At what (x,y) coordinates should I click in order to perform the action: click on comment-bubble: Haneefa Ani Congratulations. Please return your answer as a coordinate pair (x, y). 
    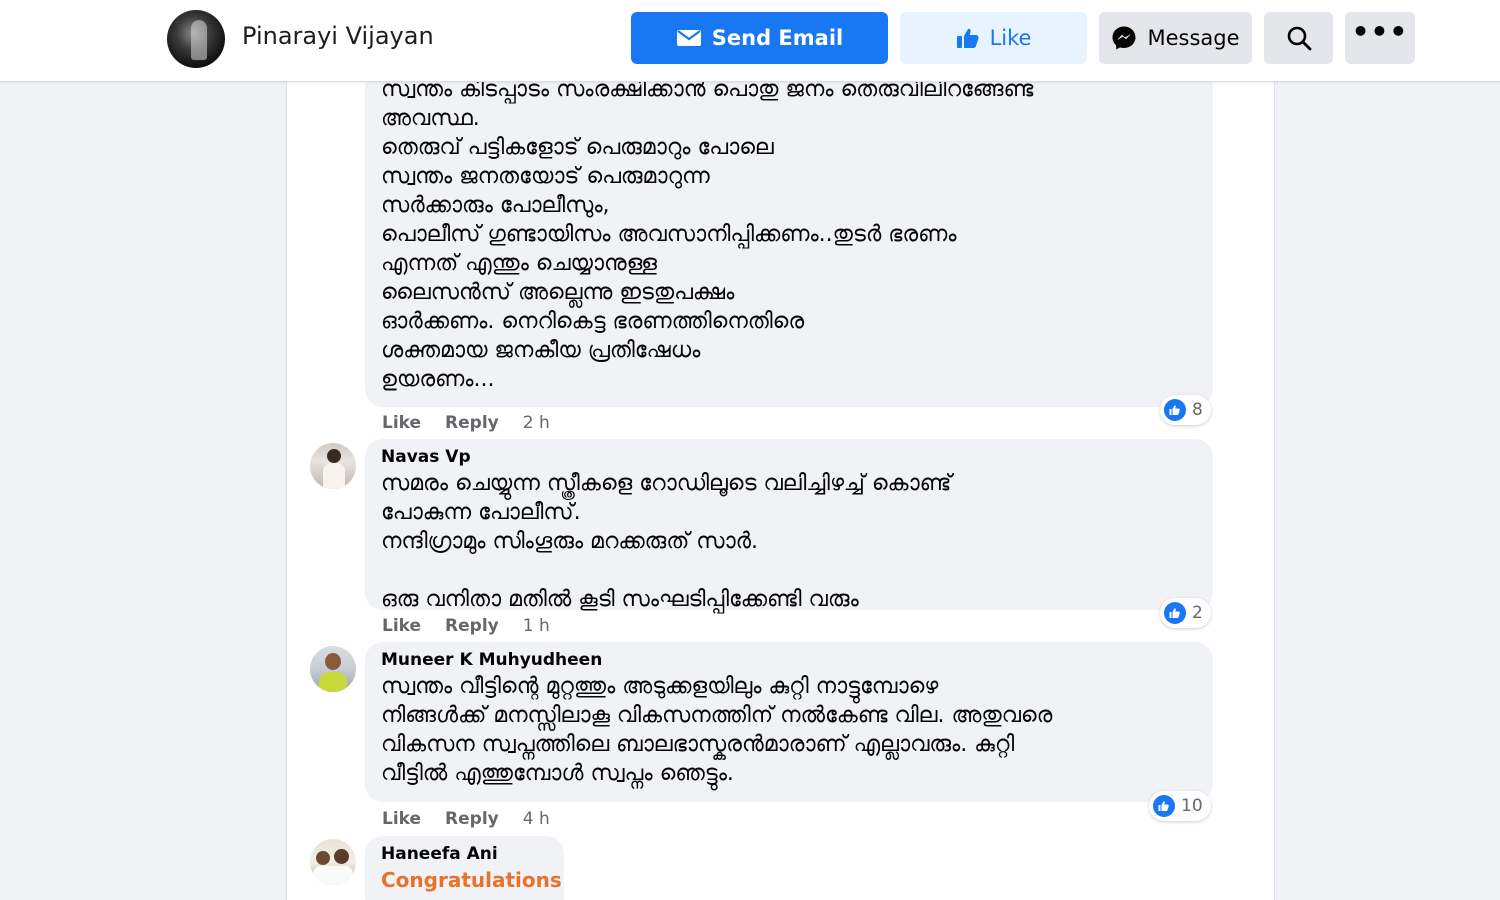
    Looking at the image, I should click on (464, 868).